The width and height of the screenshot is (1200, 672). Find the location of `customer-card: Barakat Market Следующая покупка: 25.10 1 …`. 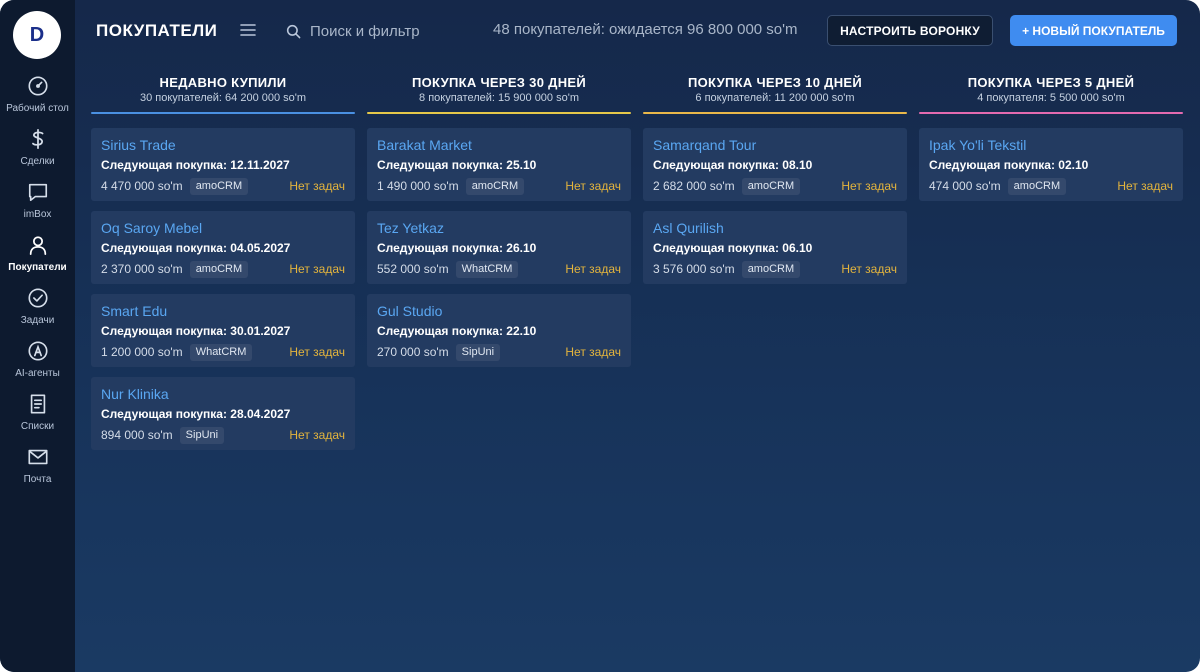

customer-card: Barakat Market Следующая покупка: 25.10 1 … is located at coordinates (499, 164).